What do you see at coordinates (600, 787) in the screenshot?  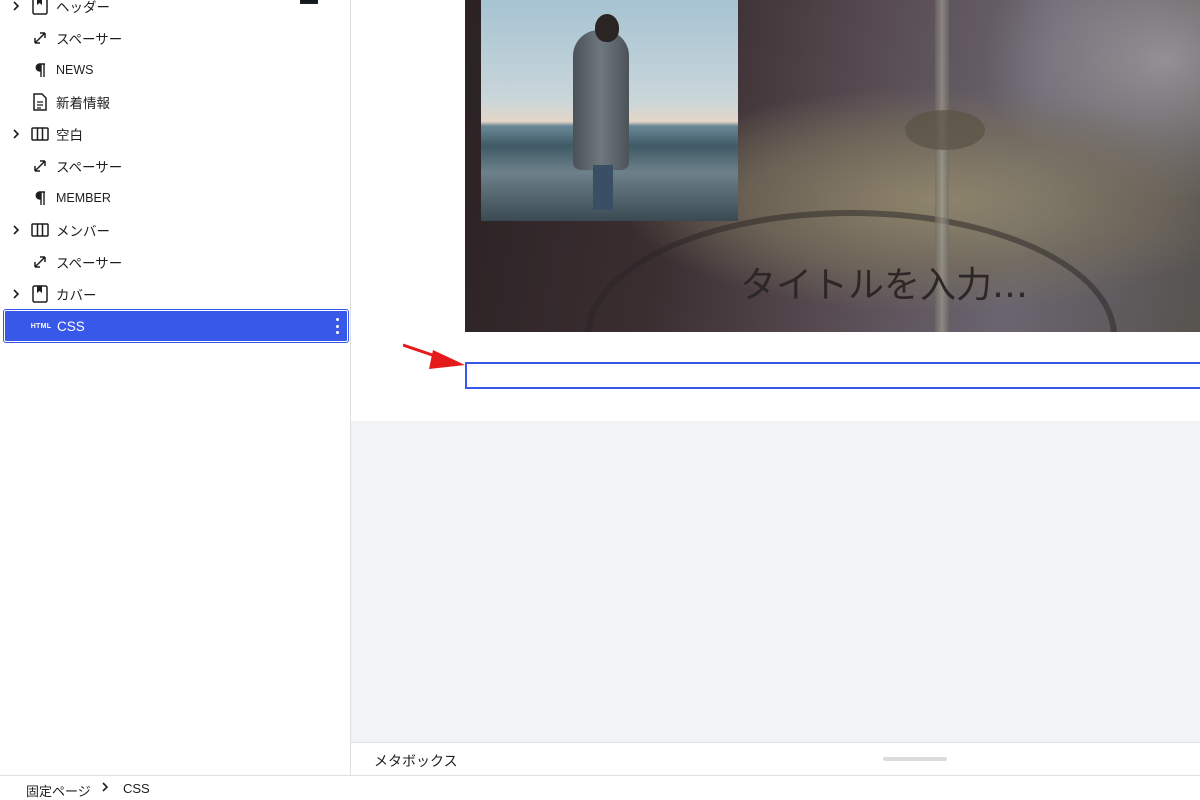 I see `breadcrumb: 固定ページ CSS` at bounding box center [600, 787].